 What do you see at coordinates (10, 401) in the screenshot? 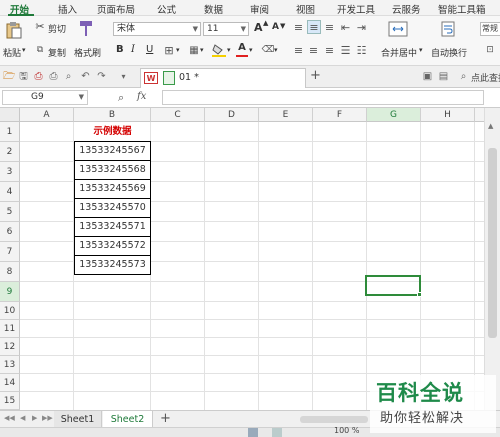
I see `row-header-15: 15` at bounding box center [10, 401].